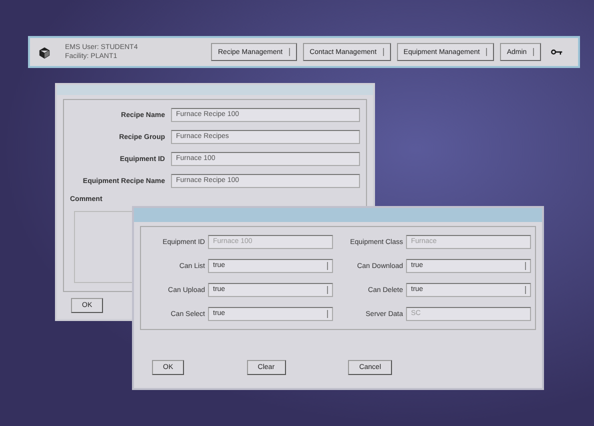 The image size is (594, 426). Describe the element at coordinates (556, 52) in the screenshot. I see `key-icon` at that location.